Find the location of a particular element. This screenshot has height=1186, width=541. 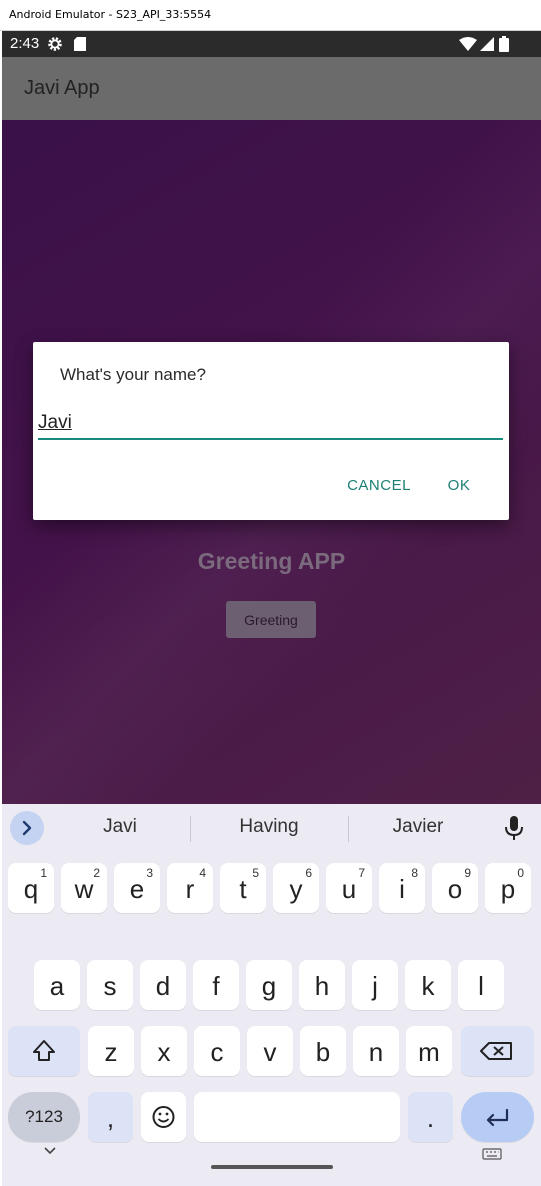

app-bar: Javi App is located at coordinates (271, 88).